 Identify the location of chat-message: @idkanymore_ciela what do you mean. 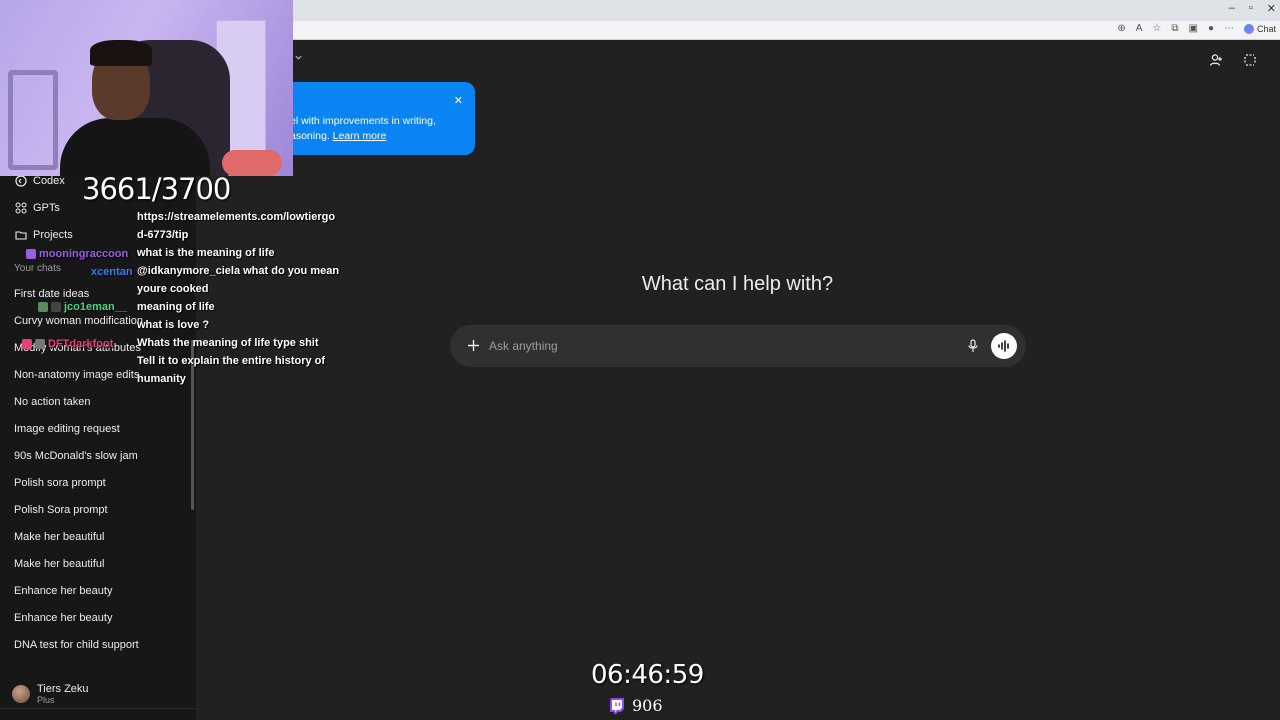
(238, 271).